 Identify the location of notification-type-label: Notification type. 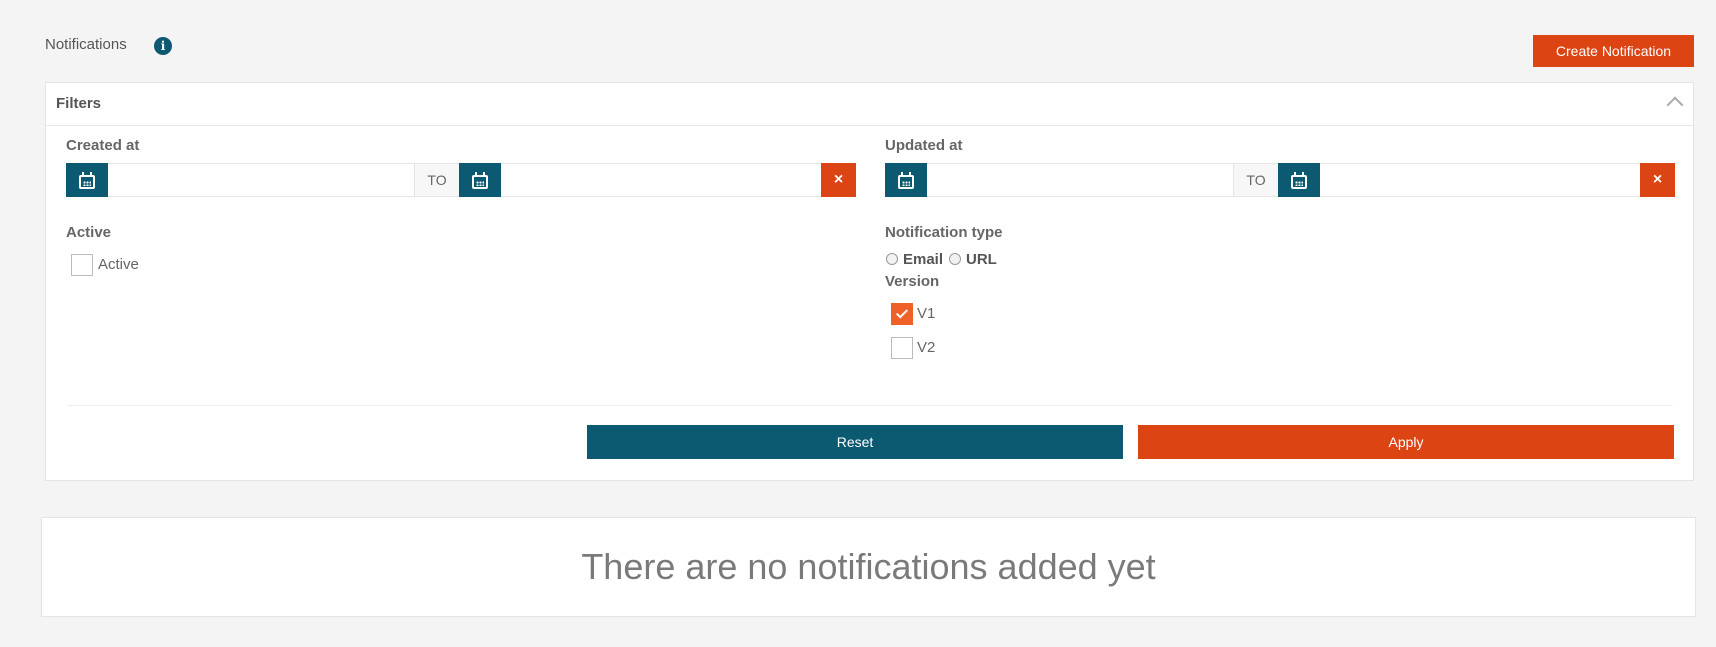
(944, 232).